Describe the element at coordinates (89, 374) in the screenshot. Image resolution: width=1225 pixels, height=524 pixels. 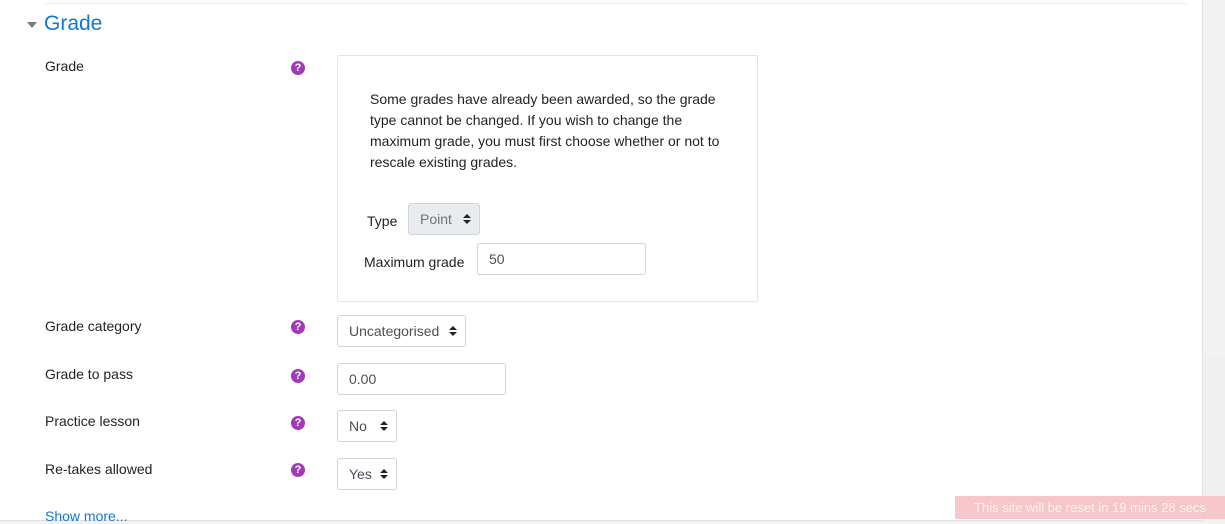
I see `grade-to-pass-label: Grade to pass` at that location.